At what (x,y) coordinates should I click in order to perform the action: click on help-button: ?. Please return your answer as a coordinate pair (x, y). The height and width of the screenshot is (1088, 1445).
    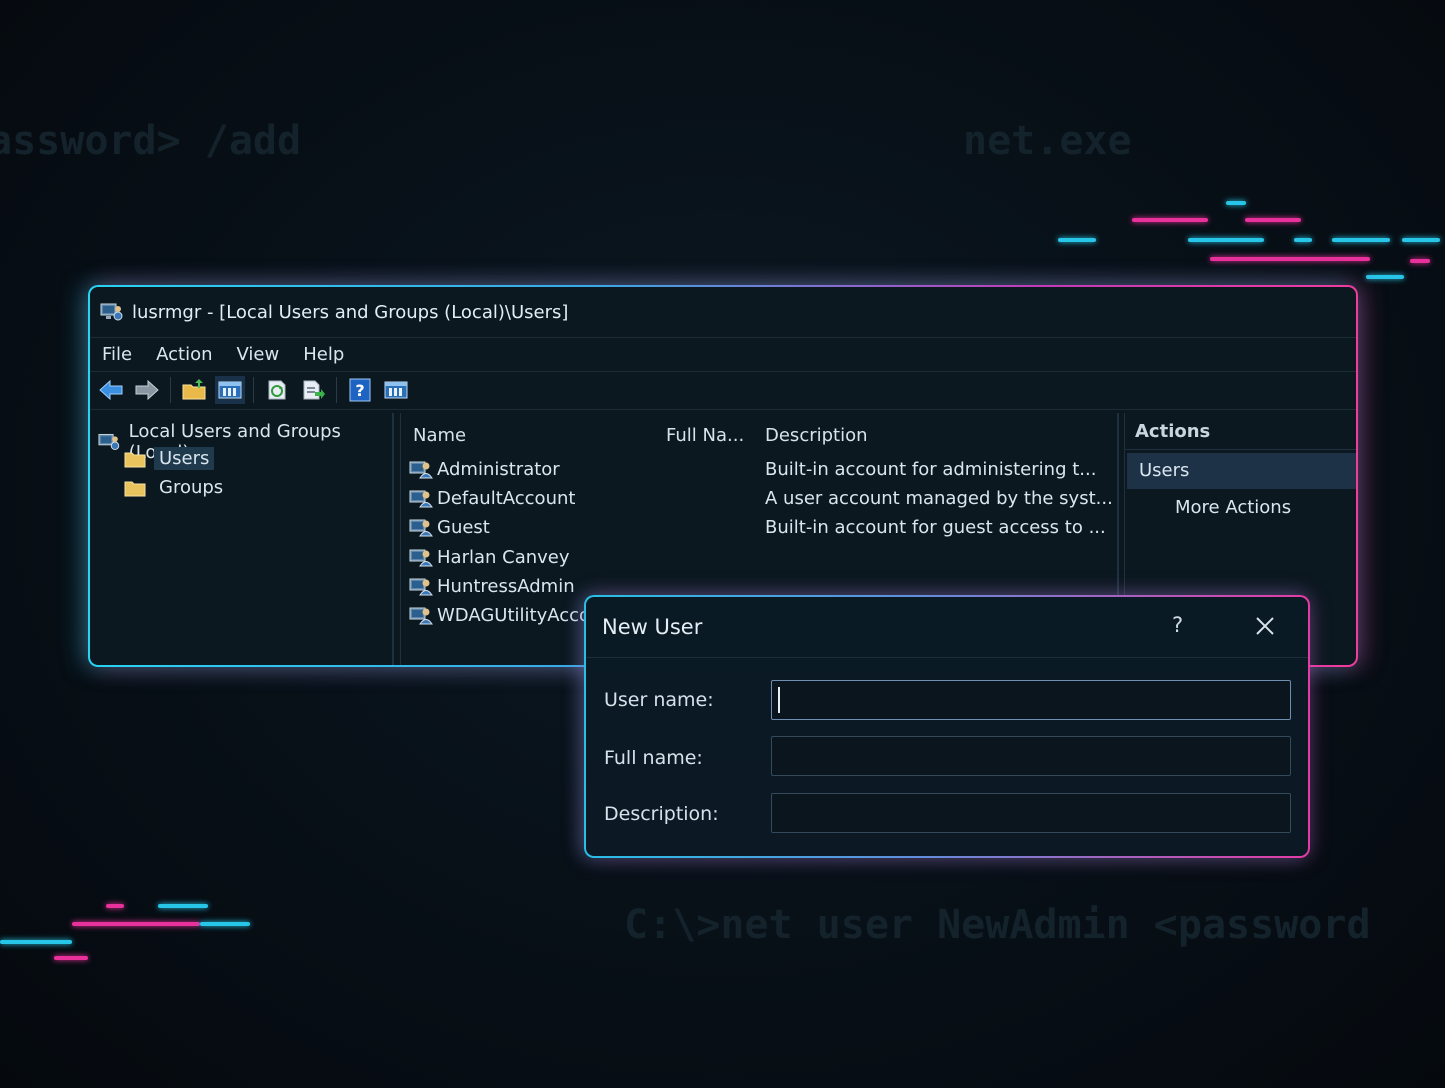
    Looking at the image, I should click on (360, 390).